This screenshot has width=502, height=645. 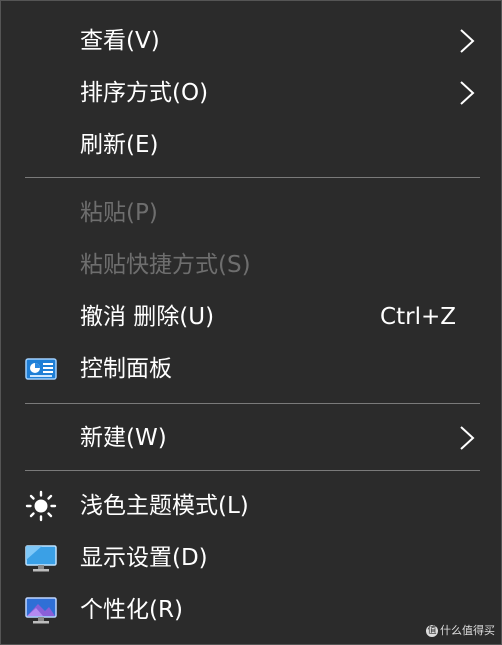 What do you see at coordinates (147, 317) in the screenshot?
I see `menu-item-undo-delete-label: 撤消 删除(U)` at bounding box center [147, 317].